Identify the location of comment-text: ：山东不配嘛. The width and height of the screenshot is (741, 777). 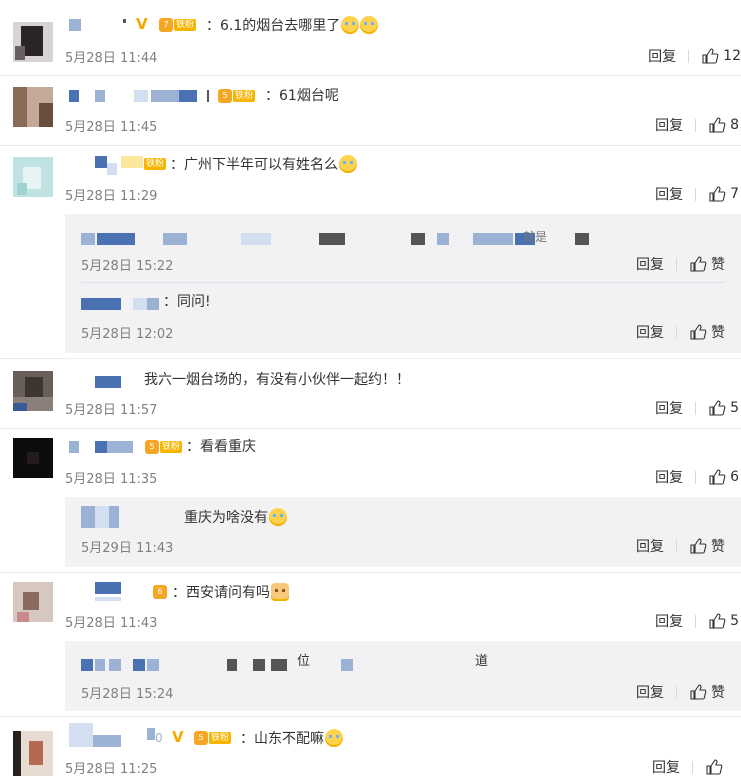
(291, 738).